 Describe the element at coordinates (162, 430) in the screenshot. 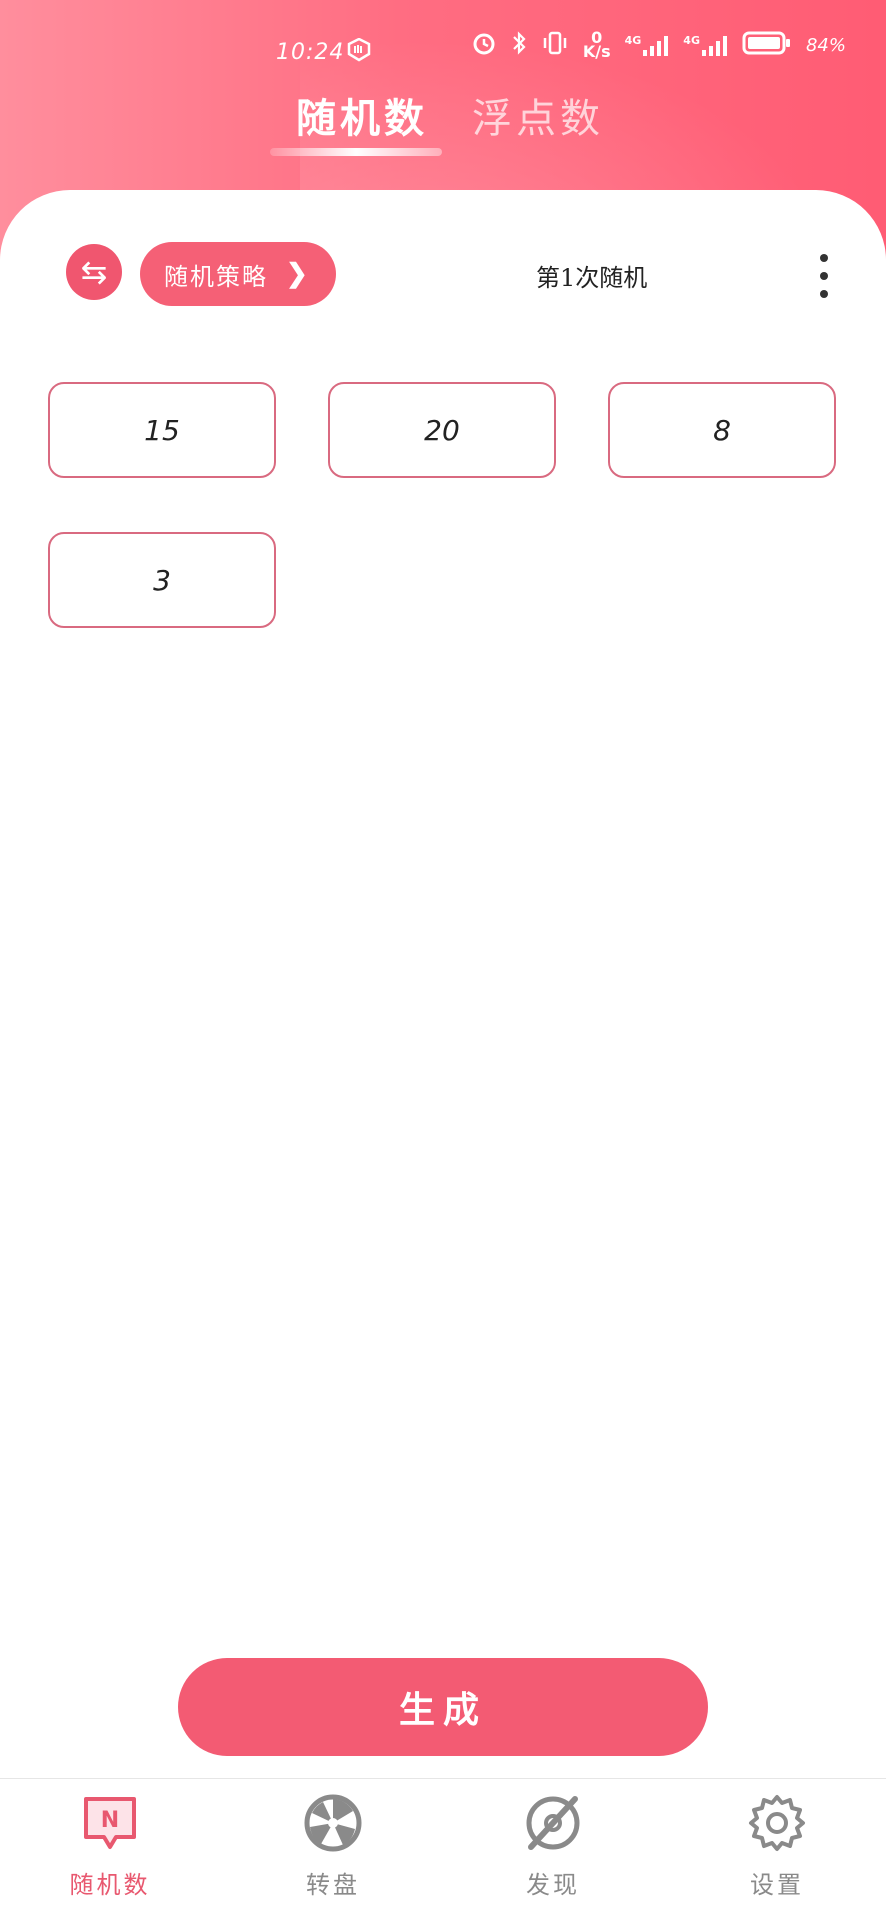

I see `number-box: 15` at that location.